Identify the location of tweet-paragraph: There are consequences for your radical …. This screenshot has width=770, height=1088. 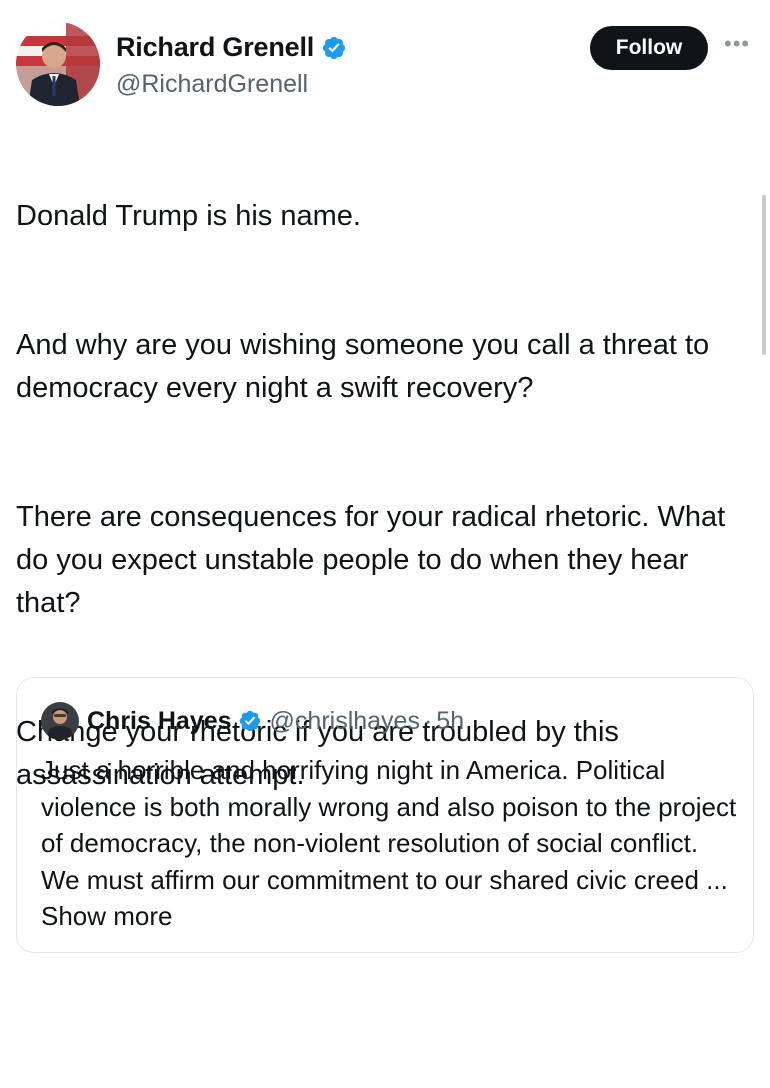
(371, 560).